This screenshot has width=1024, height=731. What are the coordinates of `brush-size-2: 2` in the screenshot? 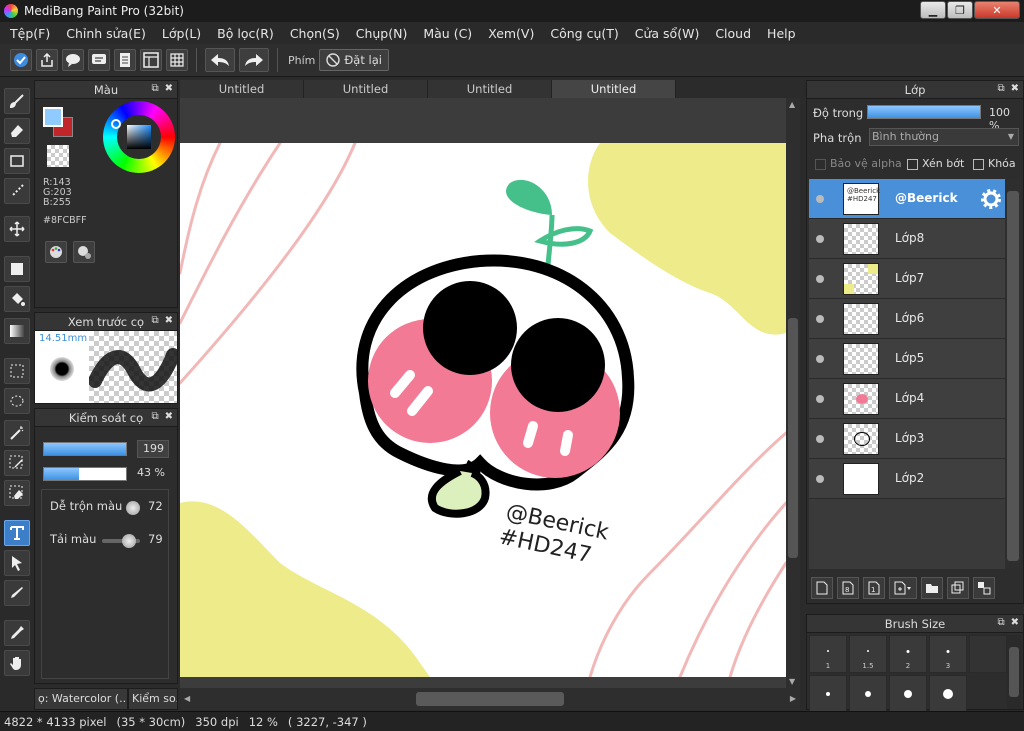 It's located at (908, 654).